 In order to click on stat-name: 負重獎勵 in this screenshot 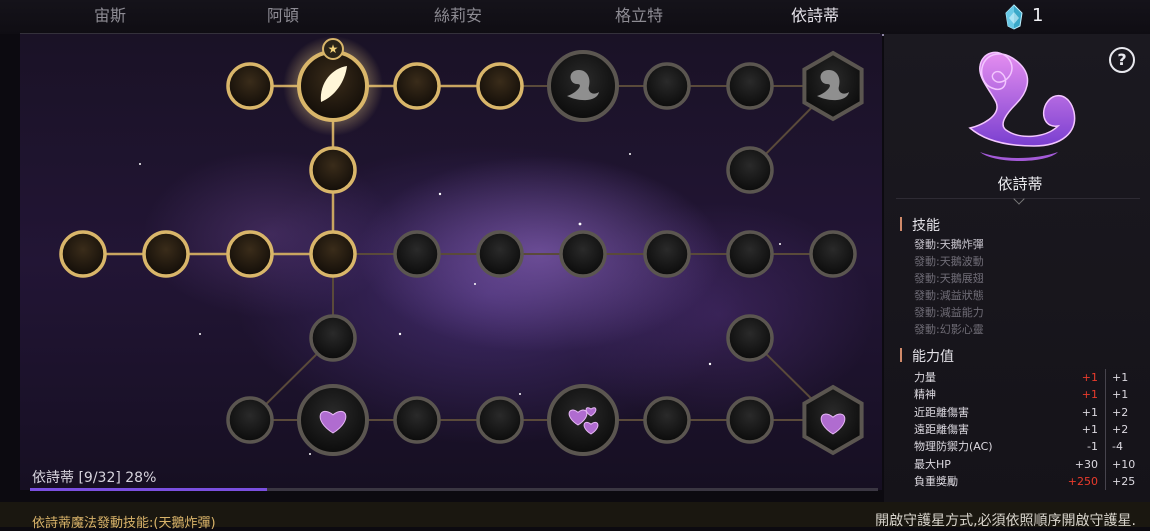, I will do `click(936, 481)`.